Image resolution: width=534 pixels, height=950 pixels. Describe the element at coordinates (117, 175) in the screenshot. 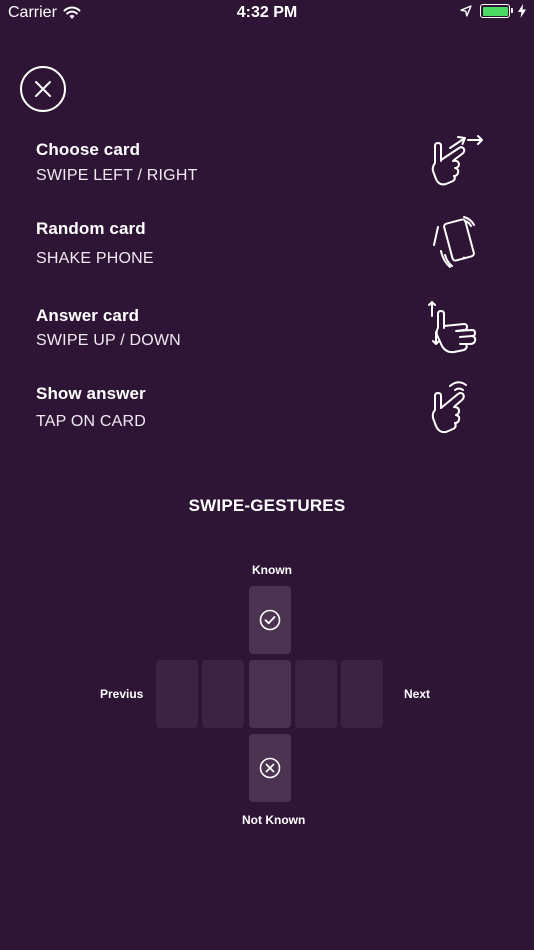

I see `instruction-subtitle: SWIPE LEFT / RIGHT` at that location.